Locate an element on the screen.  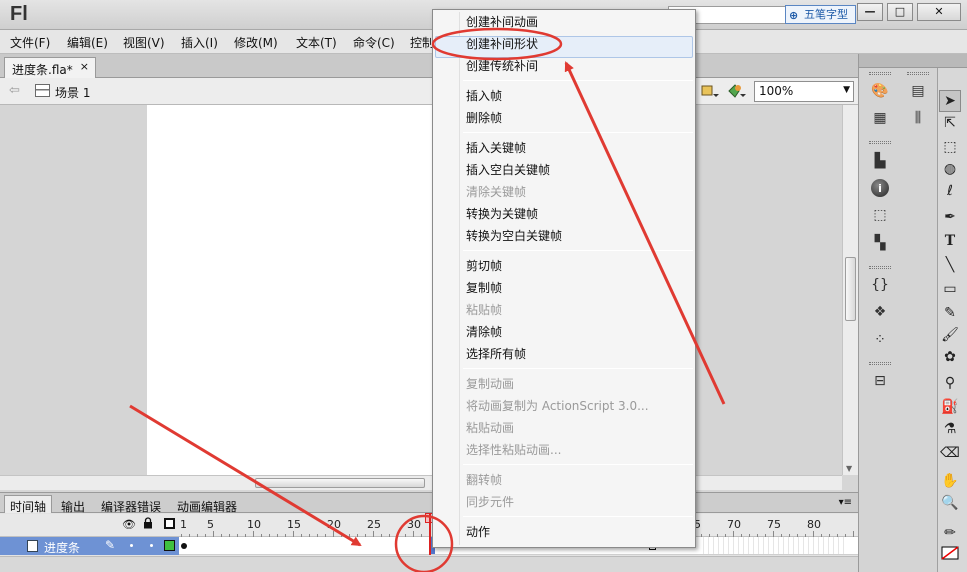
subselection-tool-icon: ⇱ is located at coordinates (950, 123).